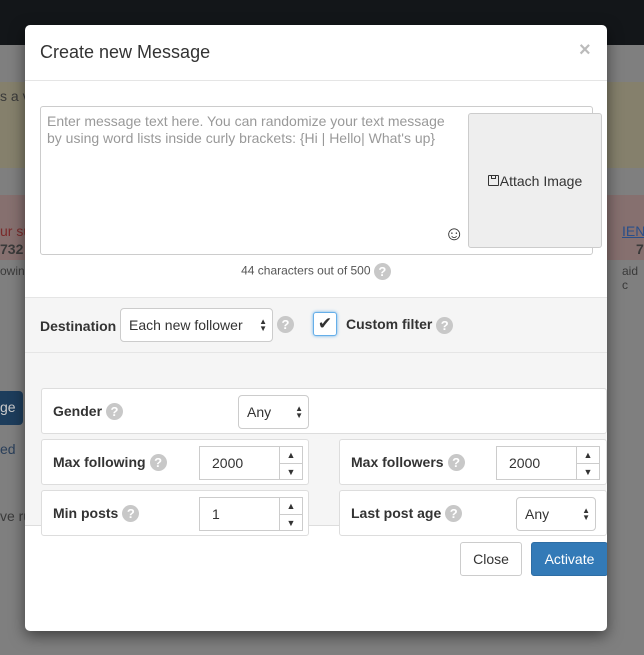 This screenshot has height=655, width=644. I want to click on max-following-filter: Max following? ▲▼, so click(175, 462).